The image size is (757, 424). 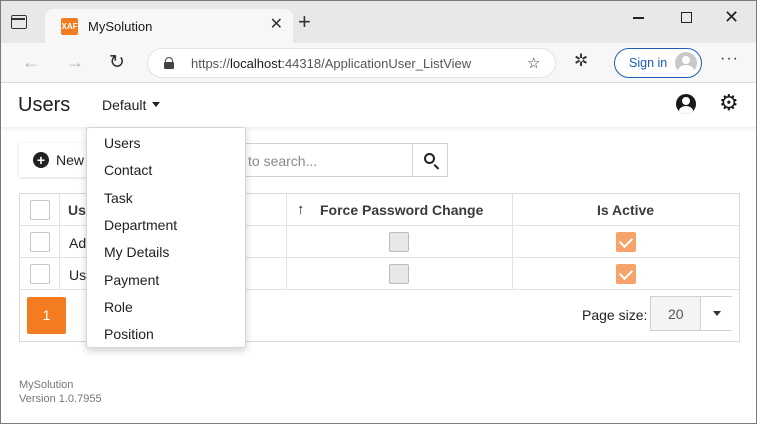 I want to click on maximize-icon, so click(x=686, y=17).